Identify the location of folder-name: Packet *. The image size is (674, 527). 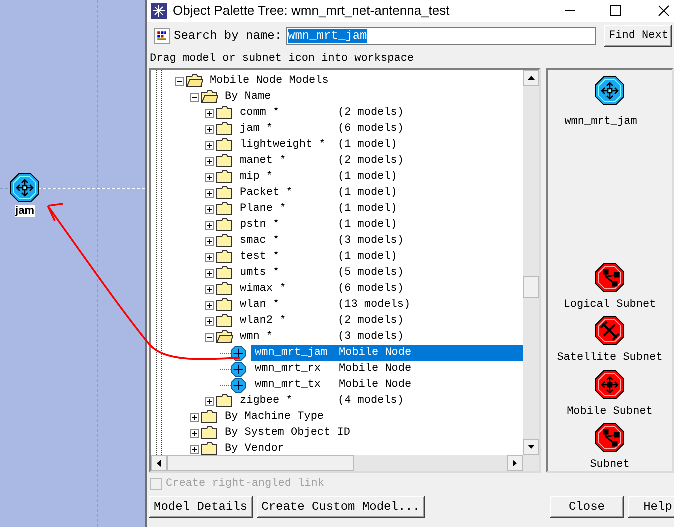
(289, 193).